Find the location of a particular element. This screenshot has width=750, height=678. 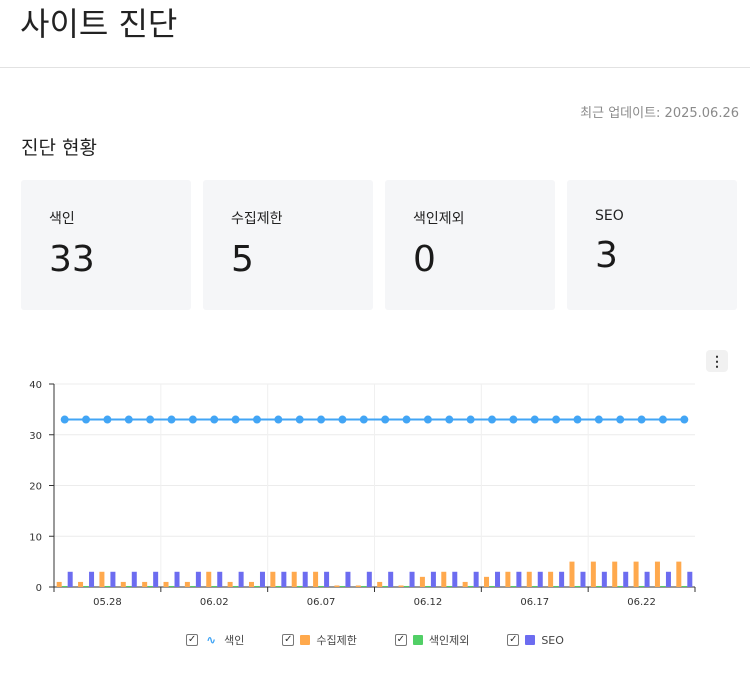

legend-item-crawl-limit: ✓ 수집제한 is located at coordinates (319, 640).